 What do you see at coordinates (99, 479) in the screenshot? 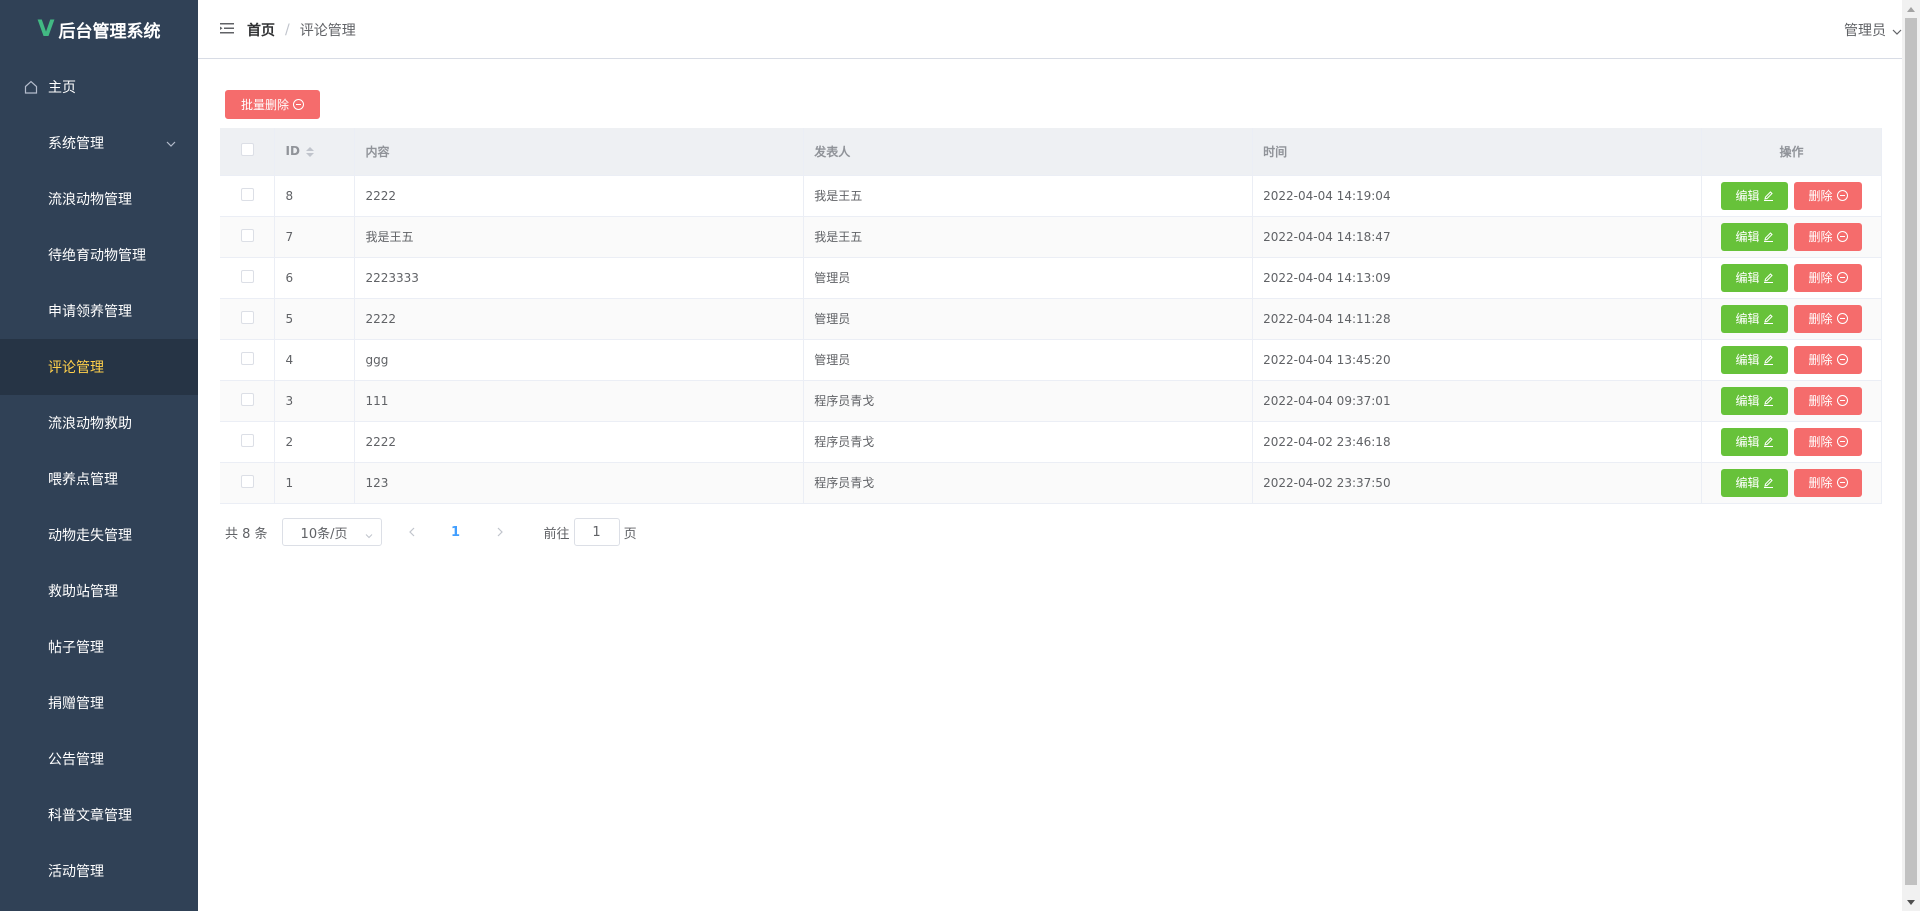
I see `sidebar-item-7: 喂养点管理` at bounding box center [99, 479].